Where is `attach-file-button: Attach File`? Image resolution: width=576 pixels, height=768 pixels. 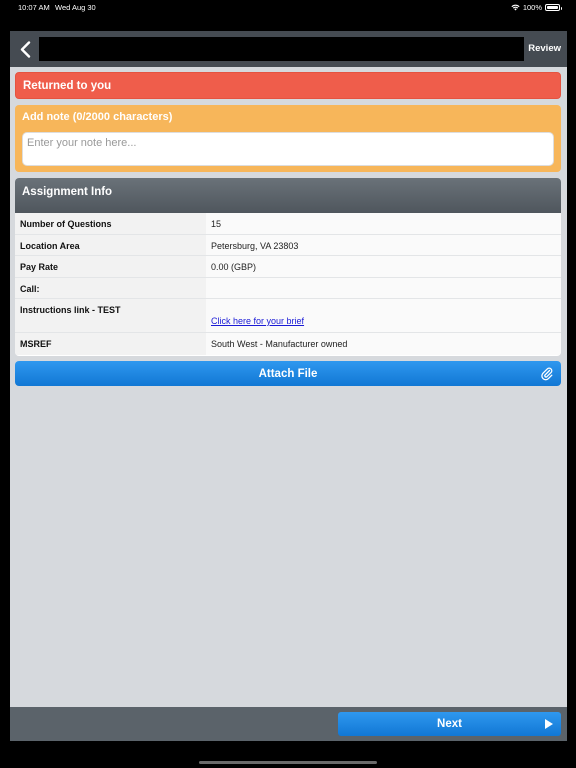 attach-file-button: Attach File is located at coordinates (288, 373).